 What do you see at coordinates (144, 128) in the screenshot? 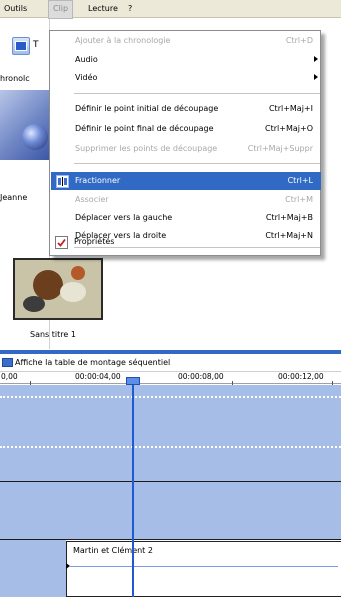
I see `menu-item-label: Définir le point final de découpage` at bounding box center [144, 128].